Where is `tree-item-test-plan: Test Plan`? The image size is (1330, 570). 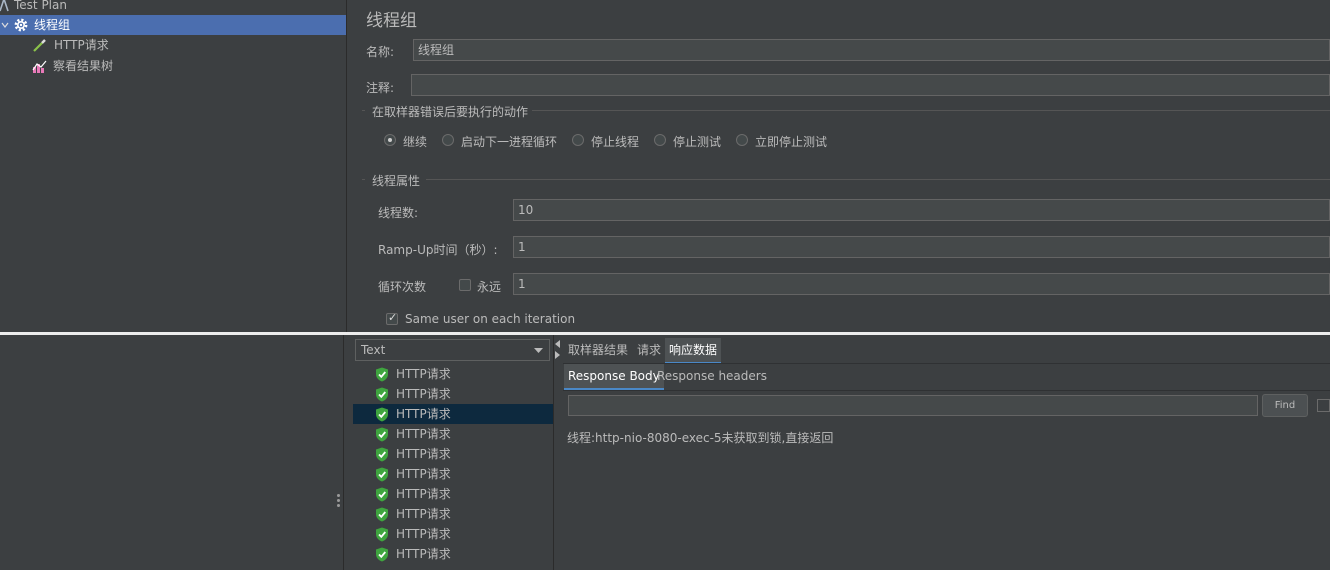
tree-item-test-plan: Test Plan is located at coordinates (173, 7).